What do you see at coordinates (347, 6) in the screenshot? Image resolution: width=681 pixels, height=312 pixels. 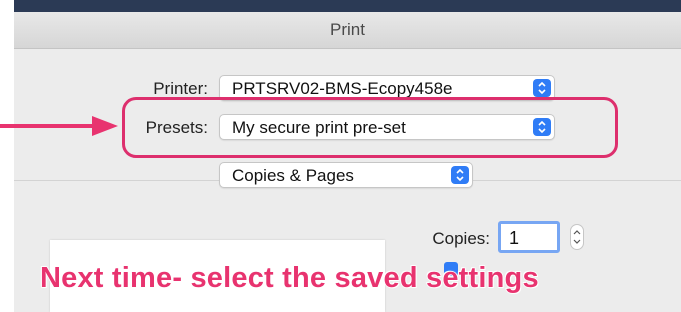 I see `background-band` at bounding box center [347, 6].